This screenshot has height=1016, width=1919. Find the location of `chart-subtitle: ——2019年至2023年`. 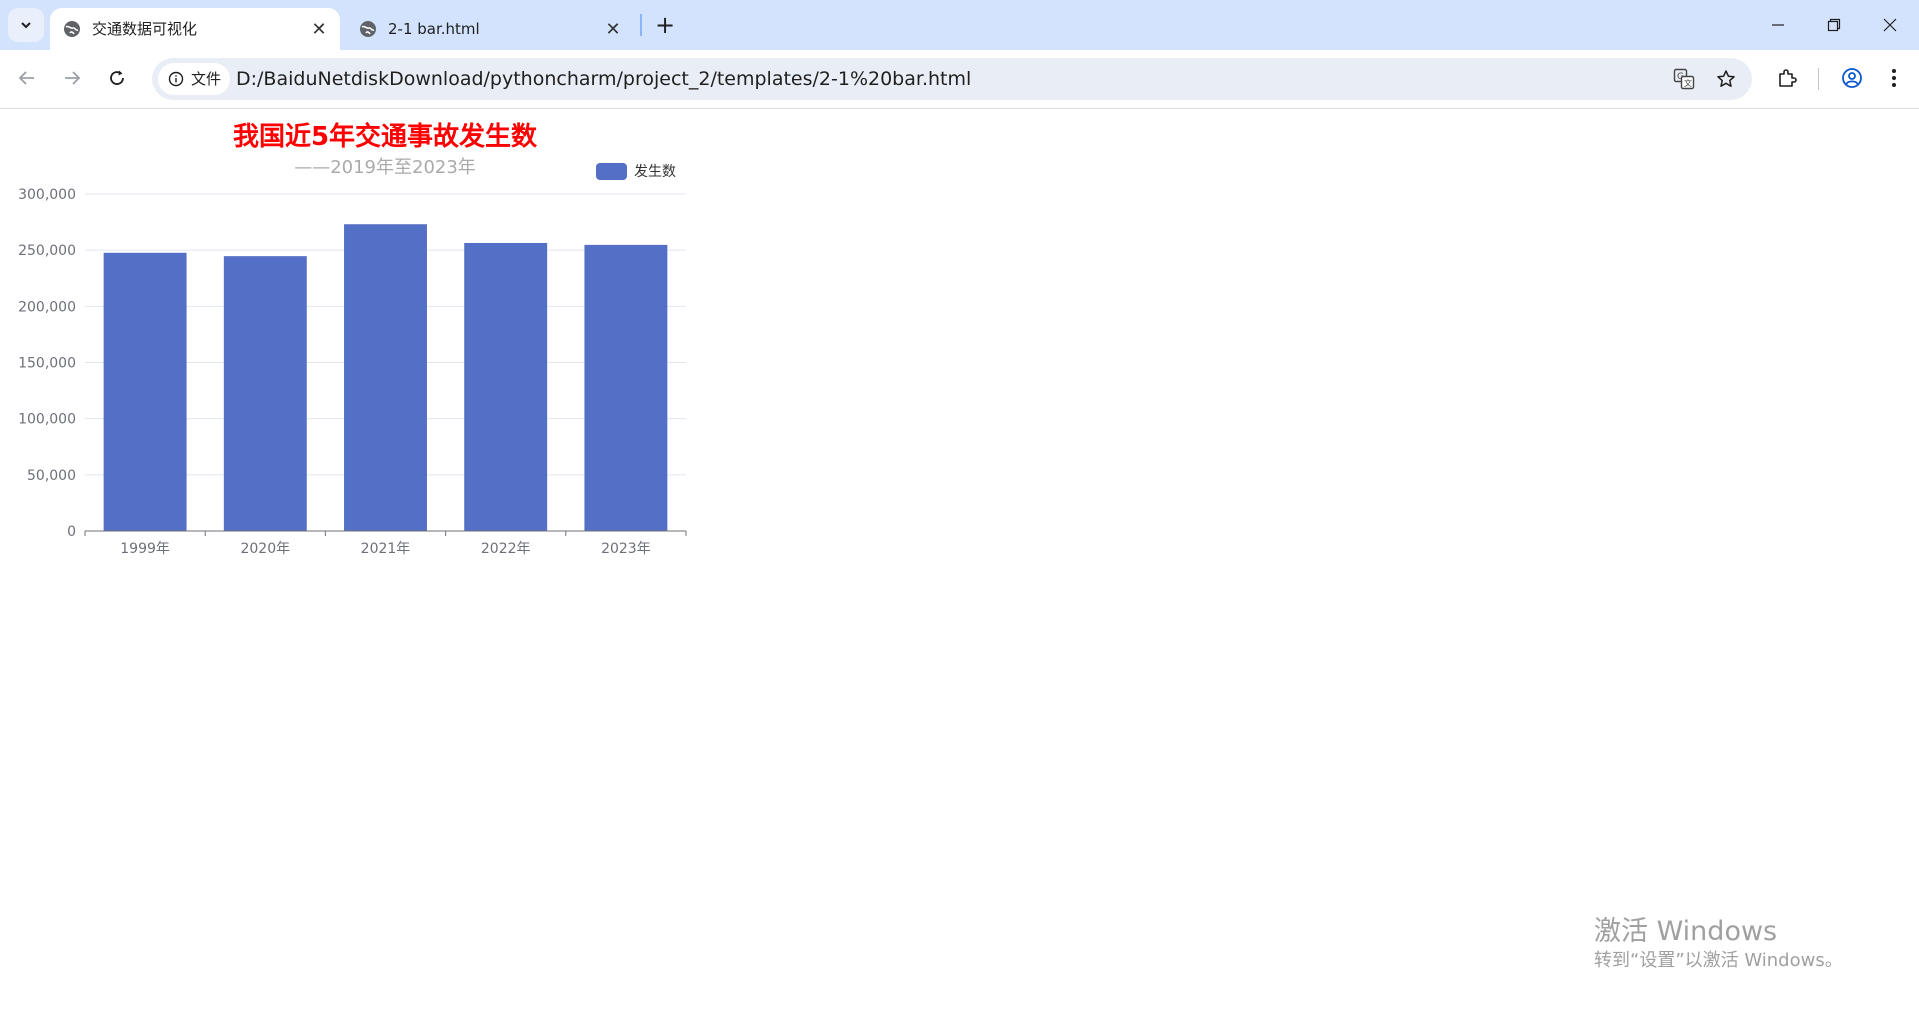

chart-subtitle: ——2019年至2023年 is located at coordinates (385, 167).